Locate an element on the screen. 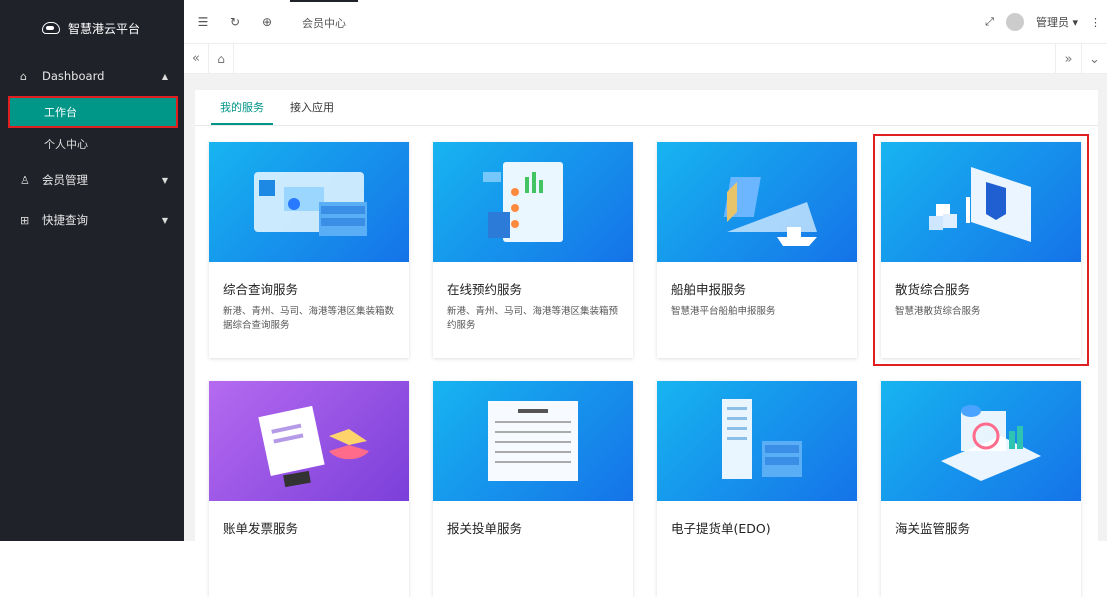 Image resolution: width=1107 pixels, height=597 pixels. fullscreen-icon: ⤢ is located at coordinates (989, 22).